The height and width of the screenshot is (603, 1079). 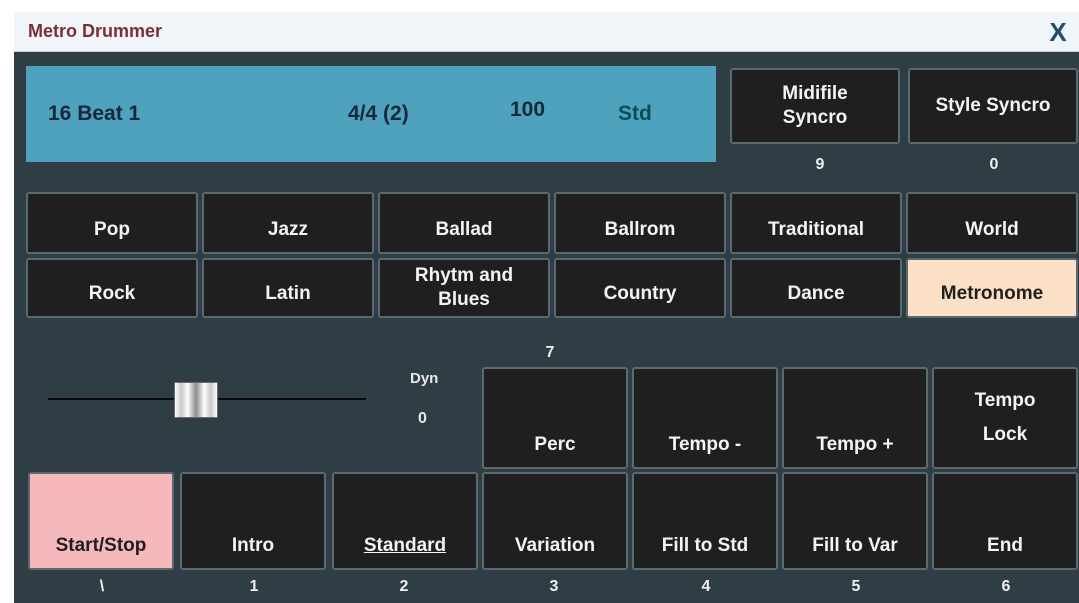 I want to click on time-signature: 4/4 (2), so click(x=378, y=113).